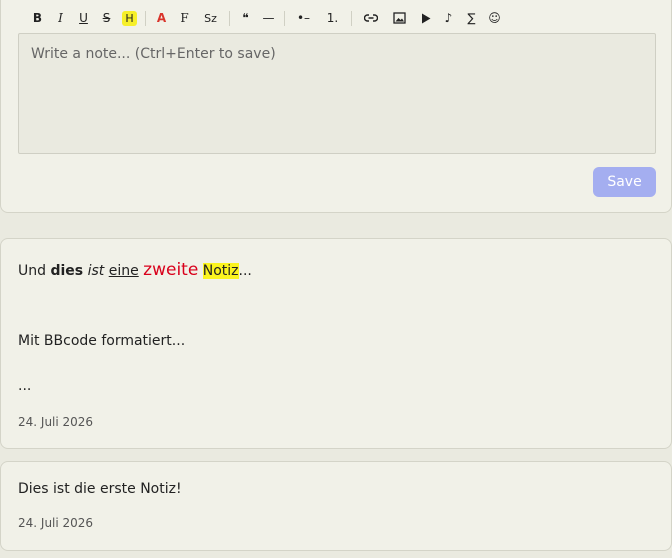  I want to click on italic-button: I, so click(60, 18).